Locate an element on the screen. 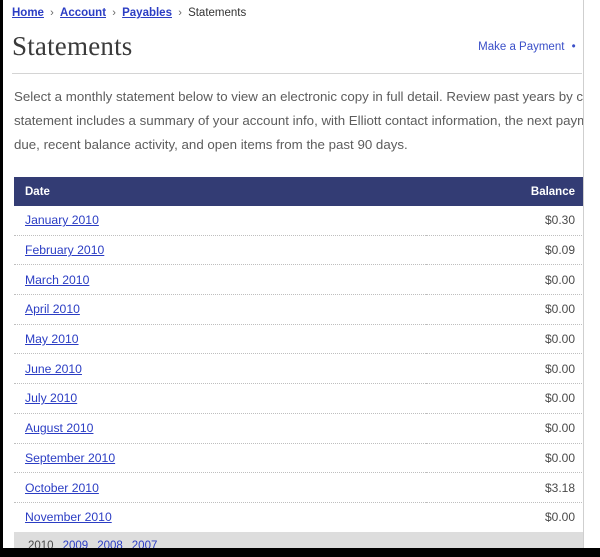 This screenshot has width=600, height=557. table-row: June 2010 $0.00 is located at coordinates (298, 369).